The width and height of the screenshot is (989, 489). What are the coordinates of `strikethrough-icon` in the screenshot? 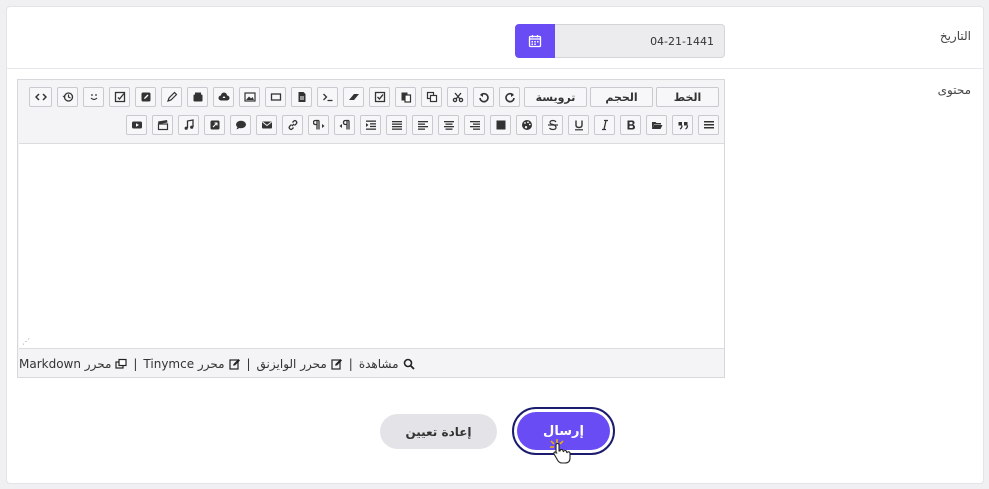 It's located at (552, 125).